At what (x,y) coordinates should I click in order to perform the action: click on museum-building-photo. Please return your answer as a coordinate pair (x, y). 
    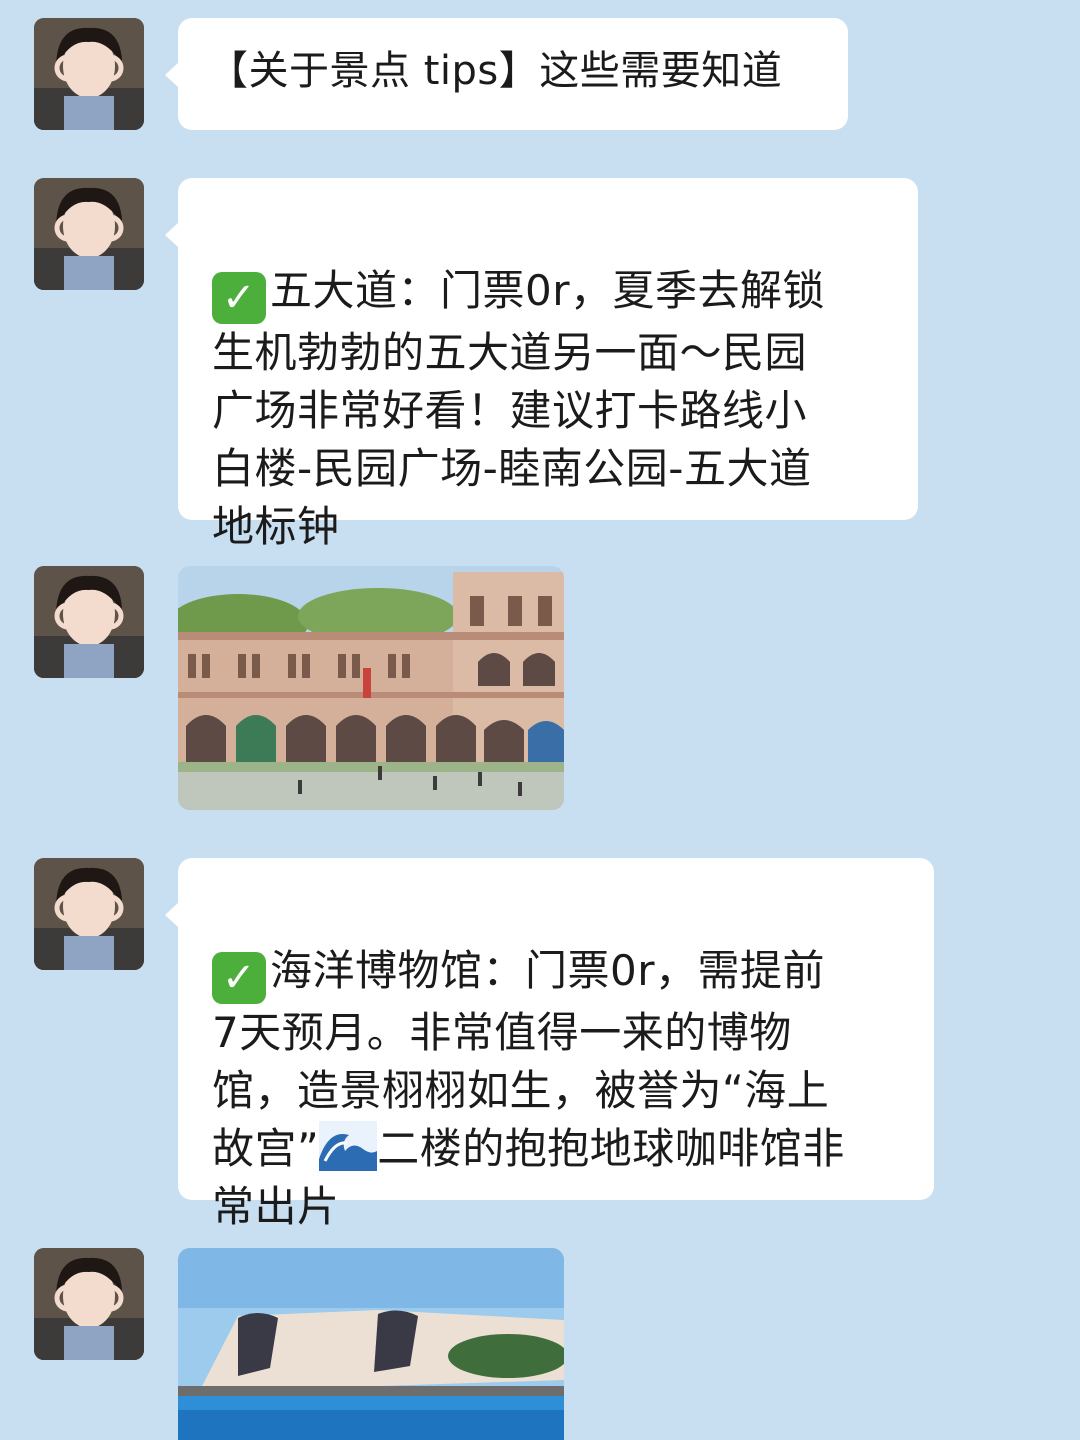
    Looking at the image, I should click on (371, 1344).